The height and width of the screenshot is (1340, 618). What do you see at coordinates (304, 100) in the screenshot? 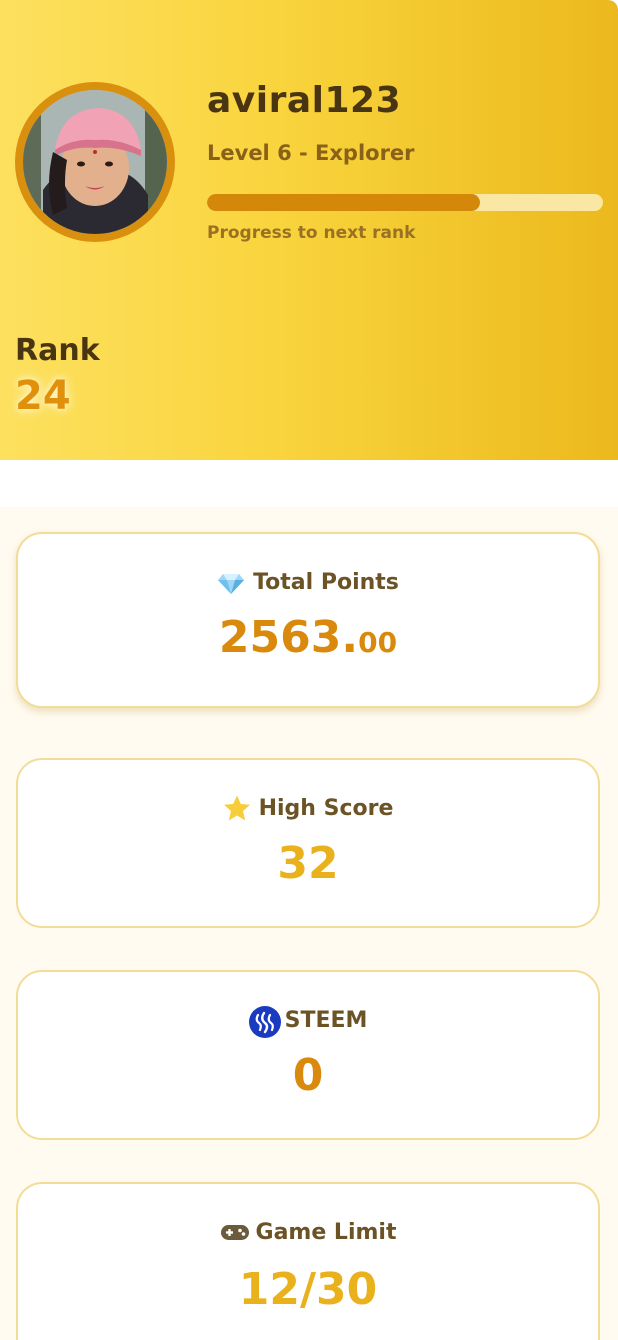
I see `username: aviral123` at bounding box center [304, 100].